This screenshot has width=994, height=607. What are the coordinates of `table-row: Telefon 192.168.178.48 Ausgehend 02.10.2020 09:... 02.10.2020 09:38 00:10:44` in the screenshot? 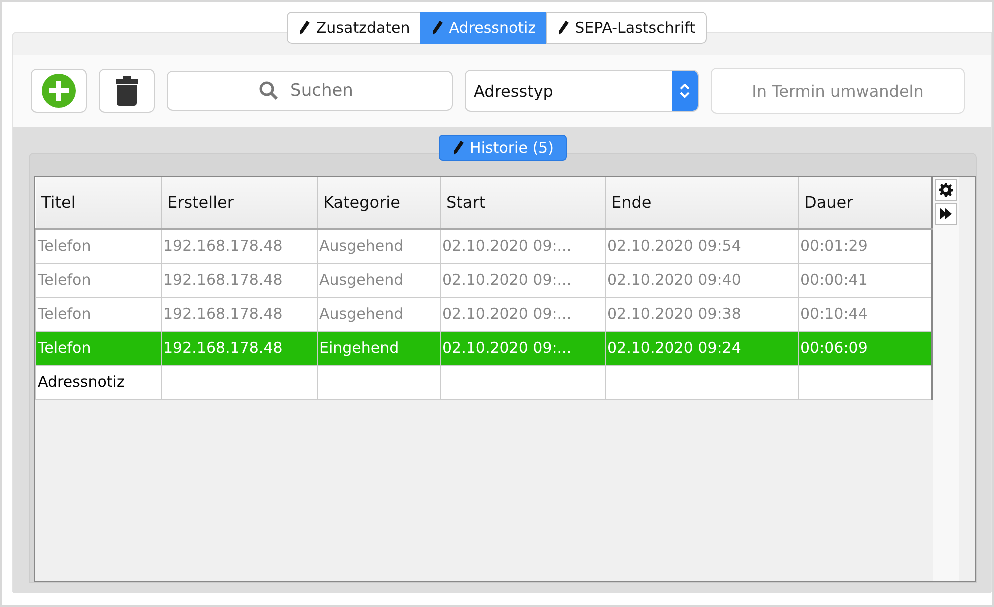 It's located at (484, 314).